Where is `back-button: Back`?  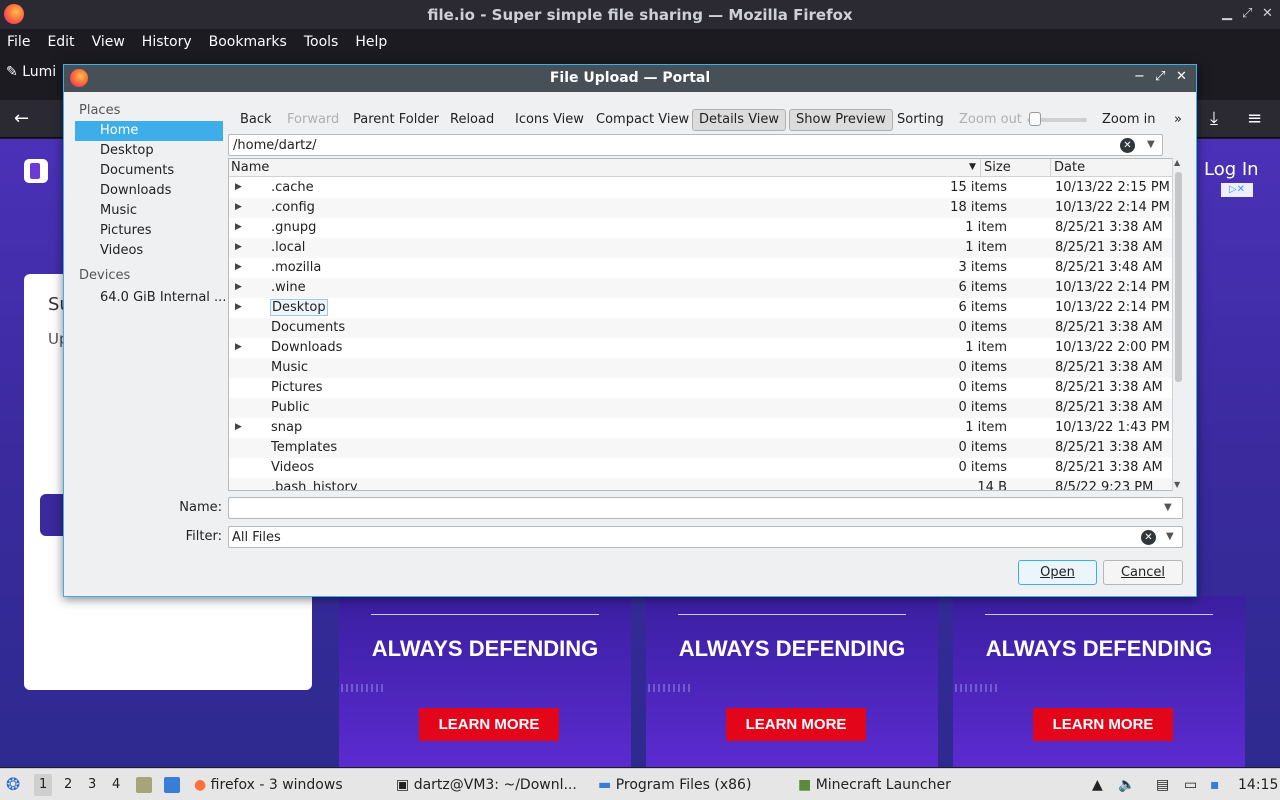
back-button: Back is located at coordinates (256, 120).